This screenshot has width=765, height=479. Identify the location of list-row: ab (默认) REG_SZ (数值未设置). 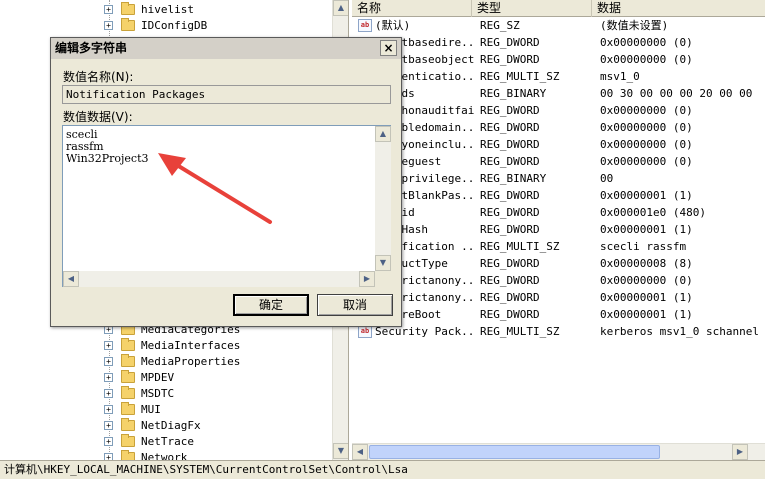
(558, 25).